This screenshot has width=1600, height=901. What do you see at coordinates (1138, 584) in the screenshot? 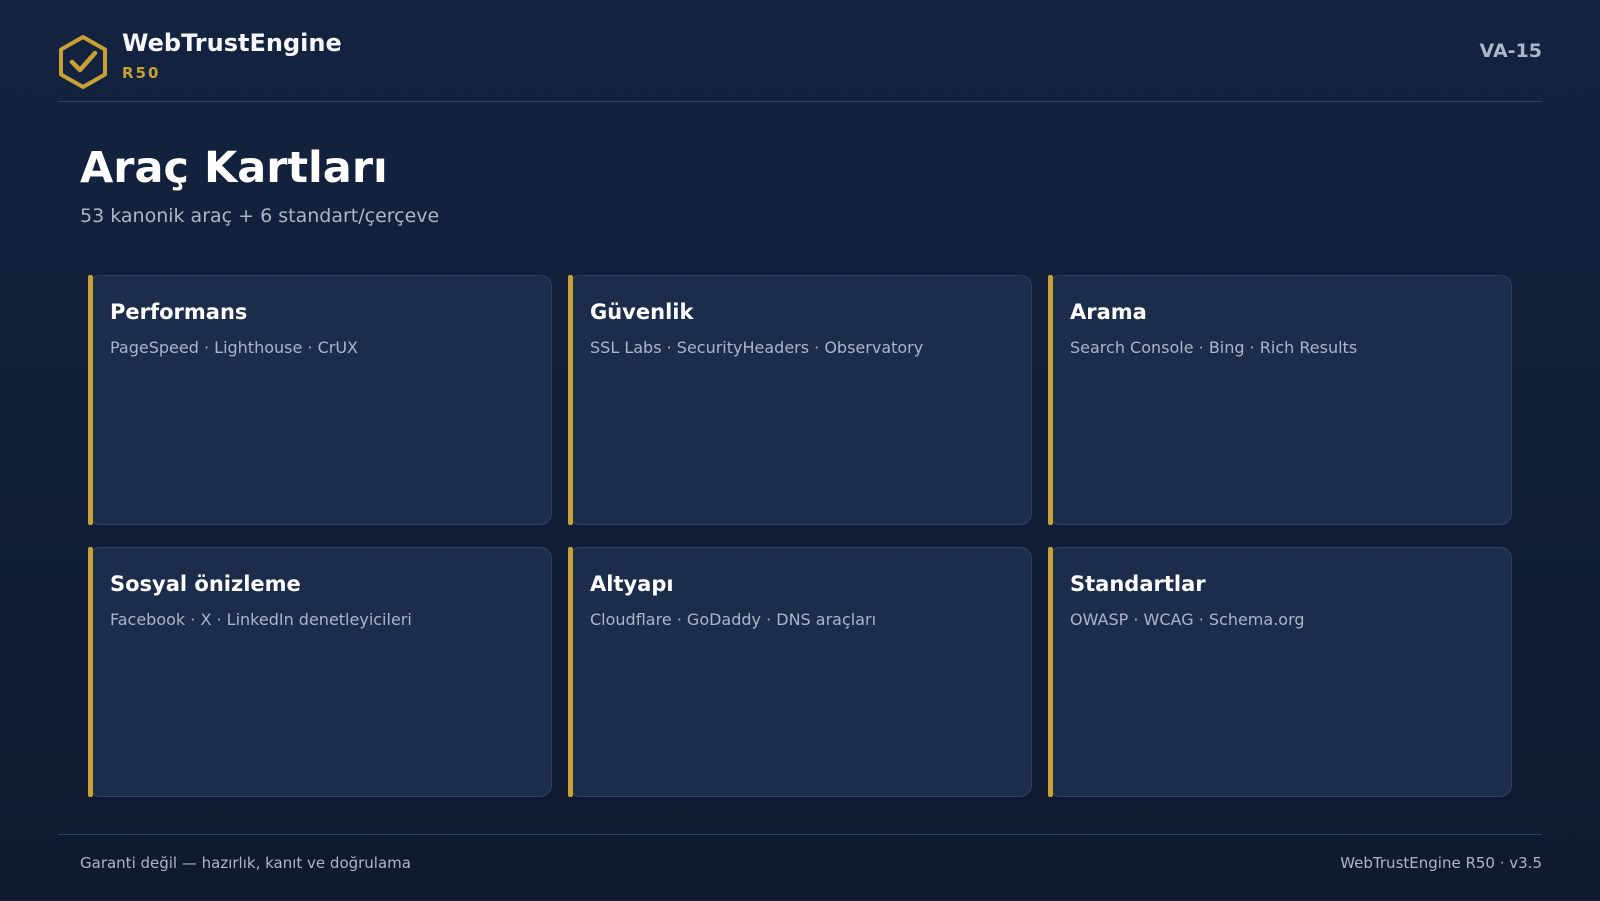
I see `card-title: Standartlar` at bounding box center [1138, 584].